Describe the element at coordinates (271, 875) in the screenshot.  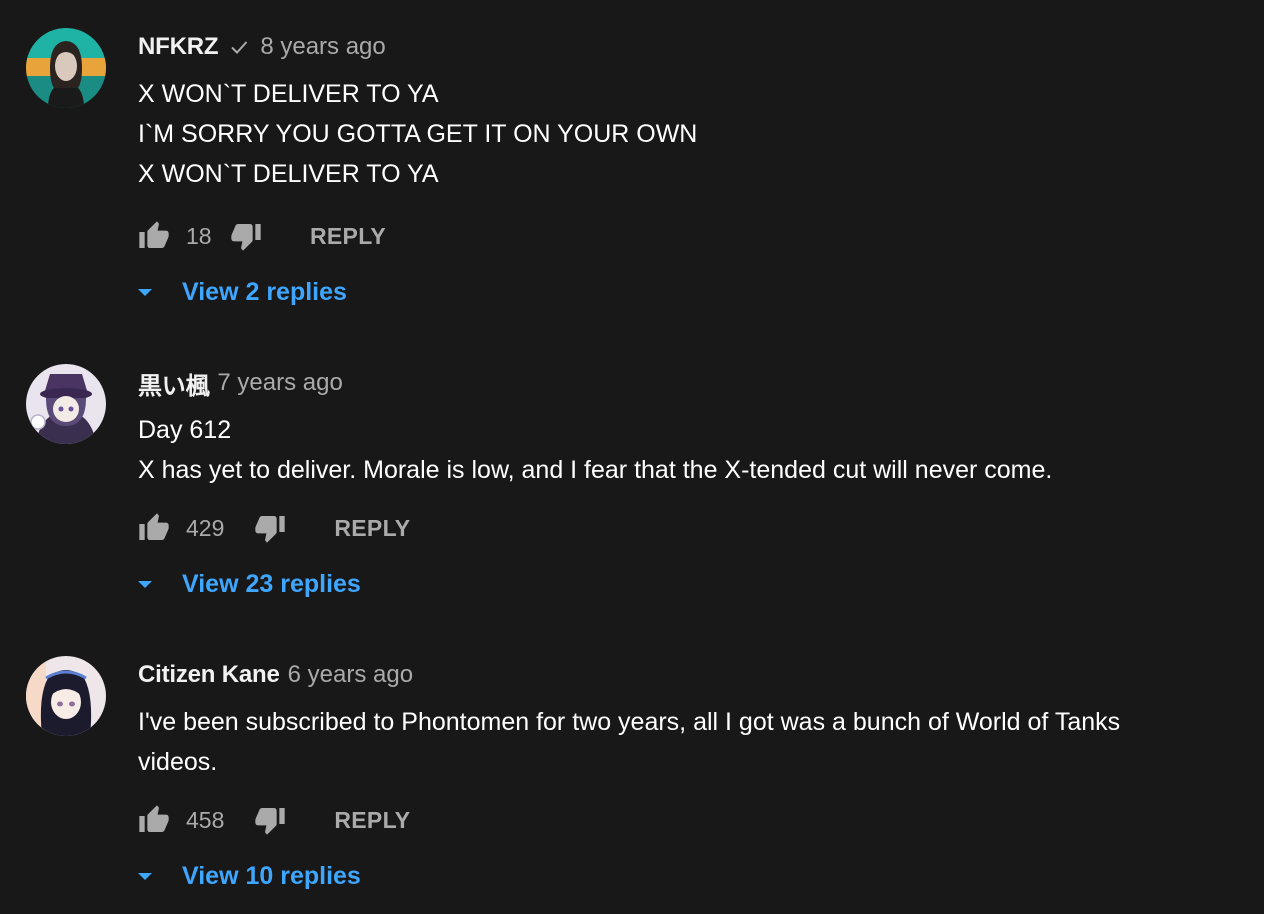
I see `view-replies-label: View 10 replies` at that location.